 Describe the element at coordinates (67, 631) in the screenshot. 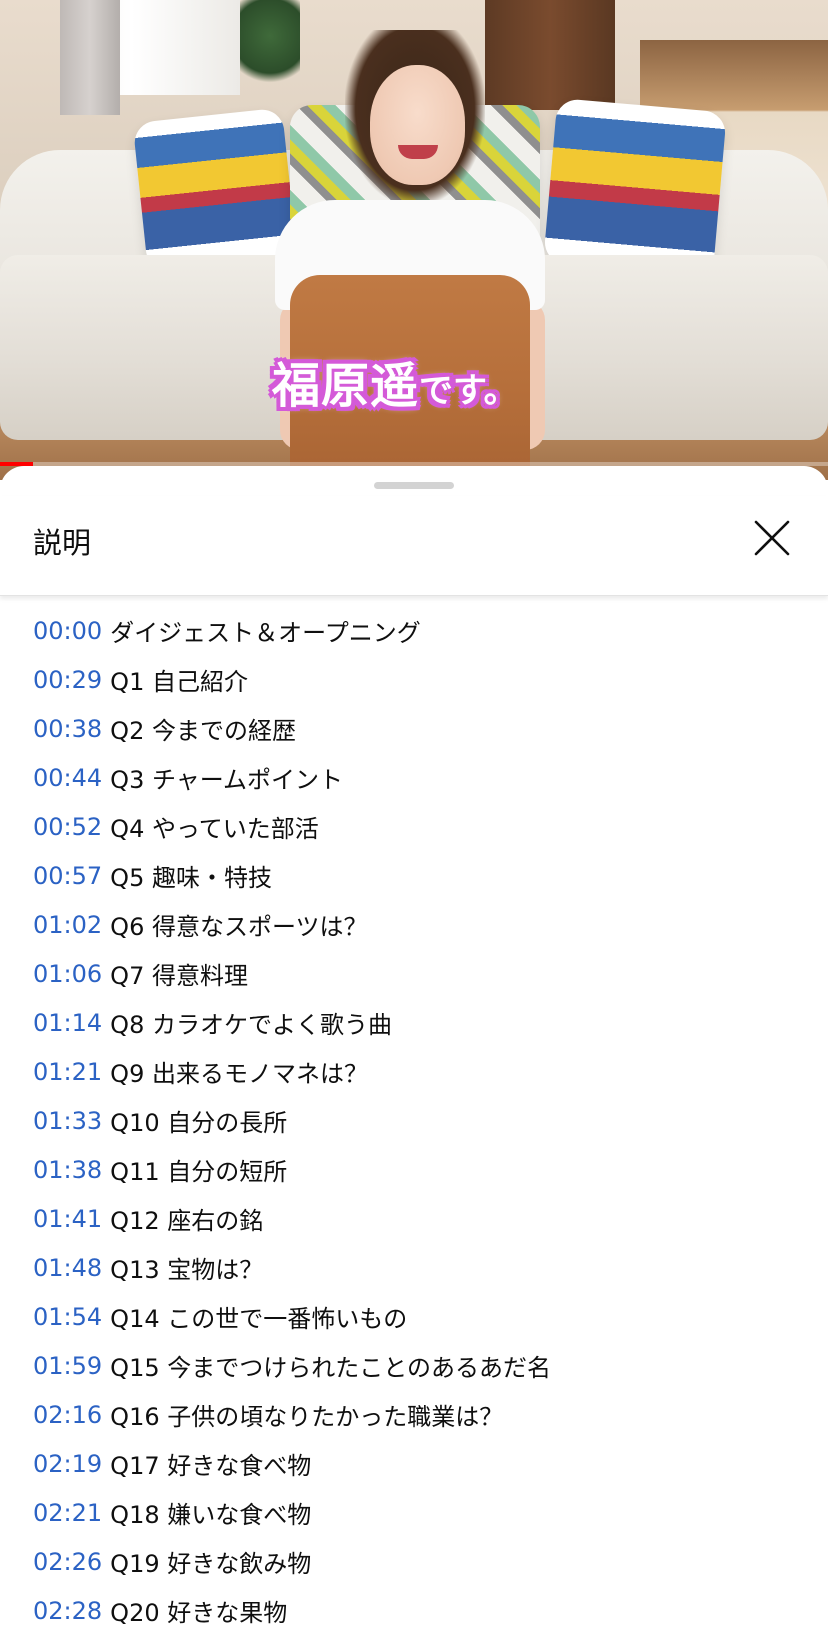

I see `chapter-timestamp-link: 00:00` at that location.